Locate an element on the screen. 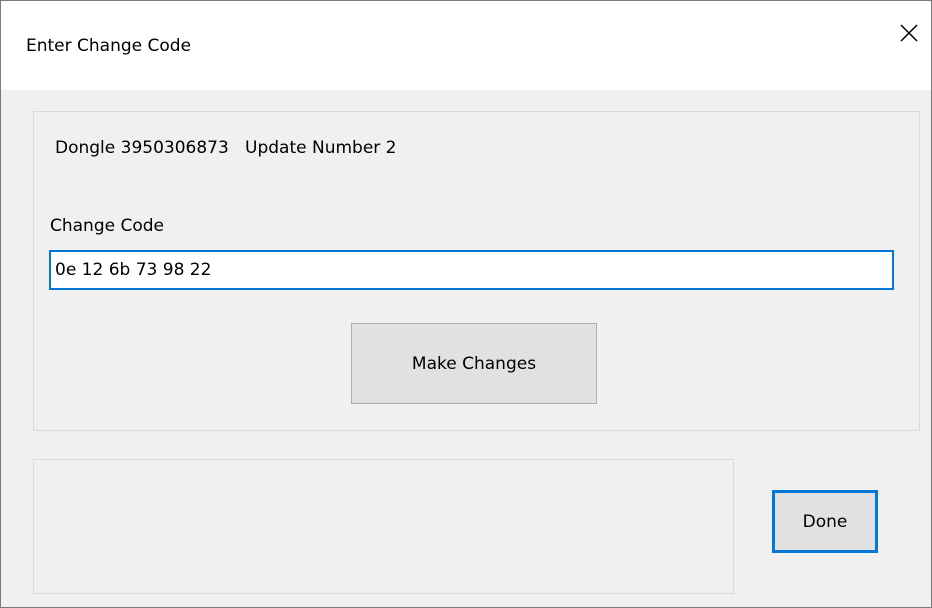 The height and width of the screenshot is (608, 932). done-button: Done is located at coordinates (825, 521).